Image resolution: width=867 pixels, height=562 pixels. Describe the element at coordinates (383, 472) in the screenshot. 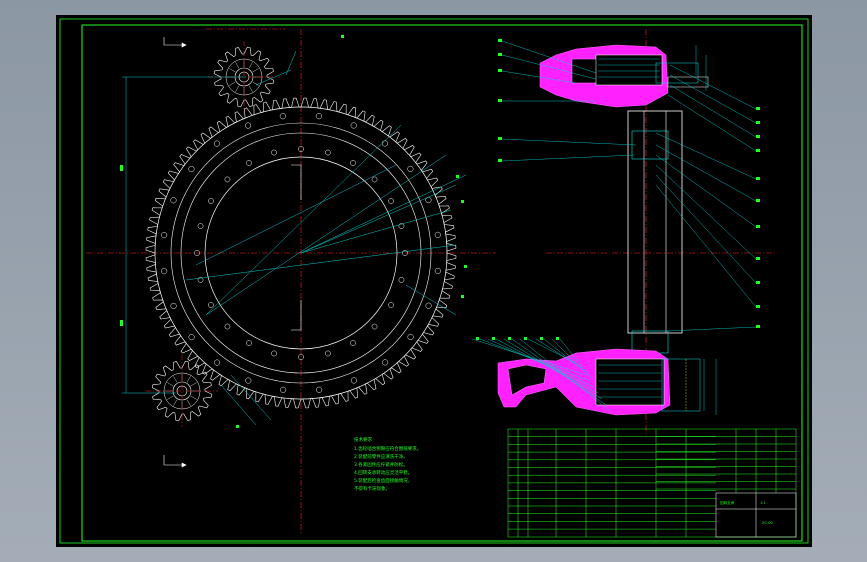

I see `tech-req-line: 4.回转支承转动应灵活平稳。` at that location.